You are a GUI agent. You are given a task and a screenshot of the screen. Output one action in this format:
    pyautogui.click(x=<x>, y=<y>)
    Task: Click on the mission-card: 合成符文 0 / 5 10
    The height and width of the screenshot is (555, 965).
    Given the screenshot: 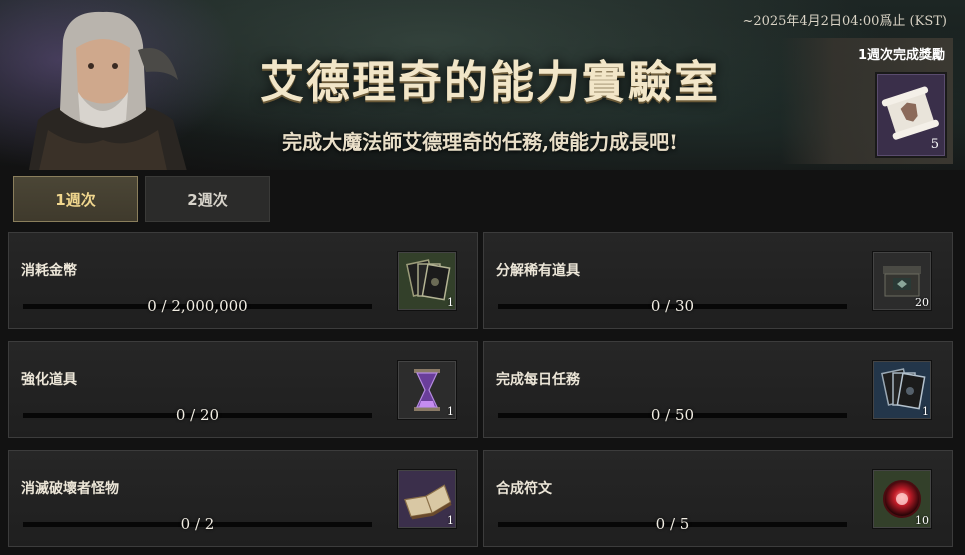 What is the action you would take?
    pyautogui.click(x=718, y=498)
    